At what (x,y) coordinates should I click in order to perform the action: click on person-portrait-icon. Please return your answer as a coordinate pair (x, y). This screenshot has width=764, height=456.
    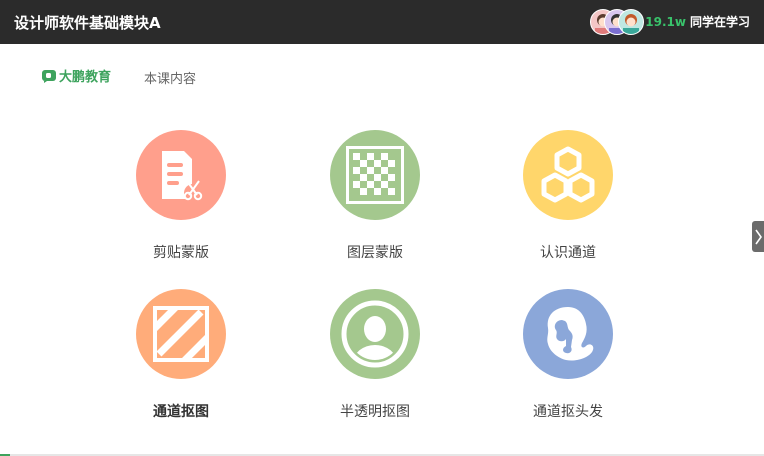
    Looking at the image, I should click on (375, 334).